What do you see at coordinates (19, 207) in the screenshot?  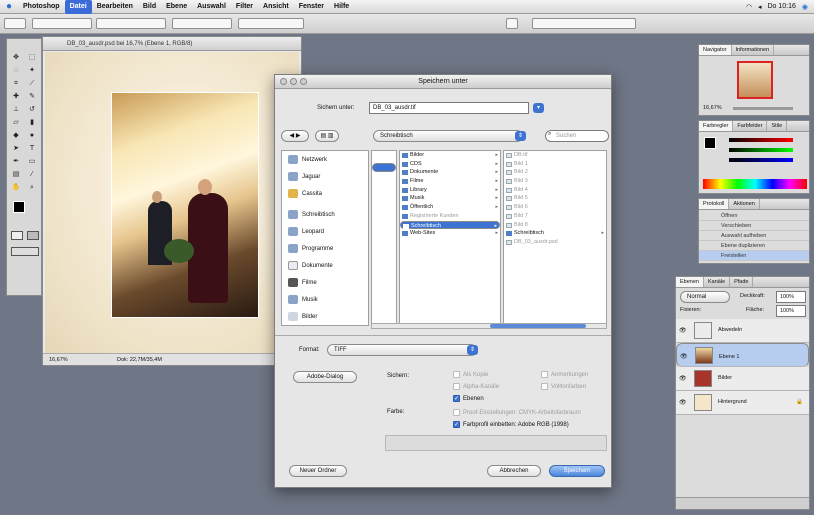 I see `foreground-color-swatch` at bounding box center [19, 207].